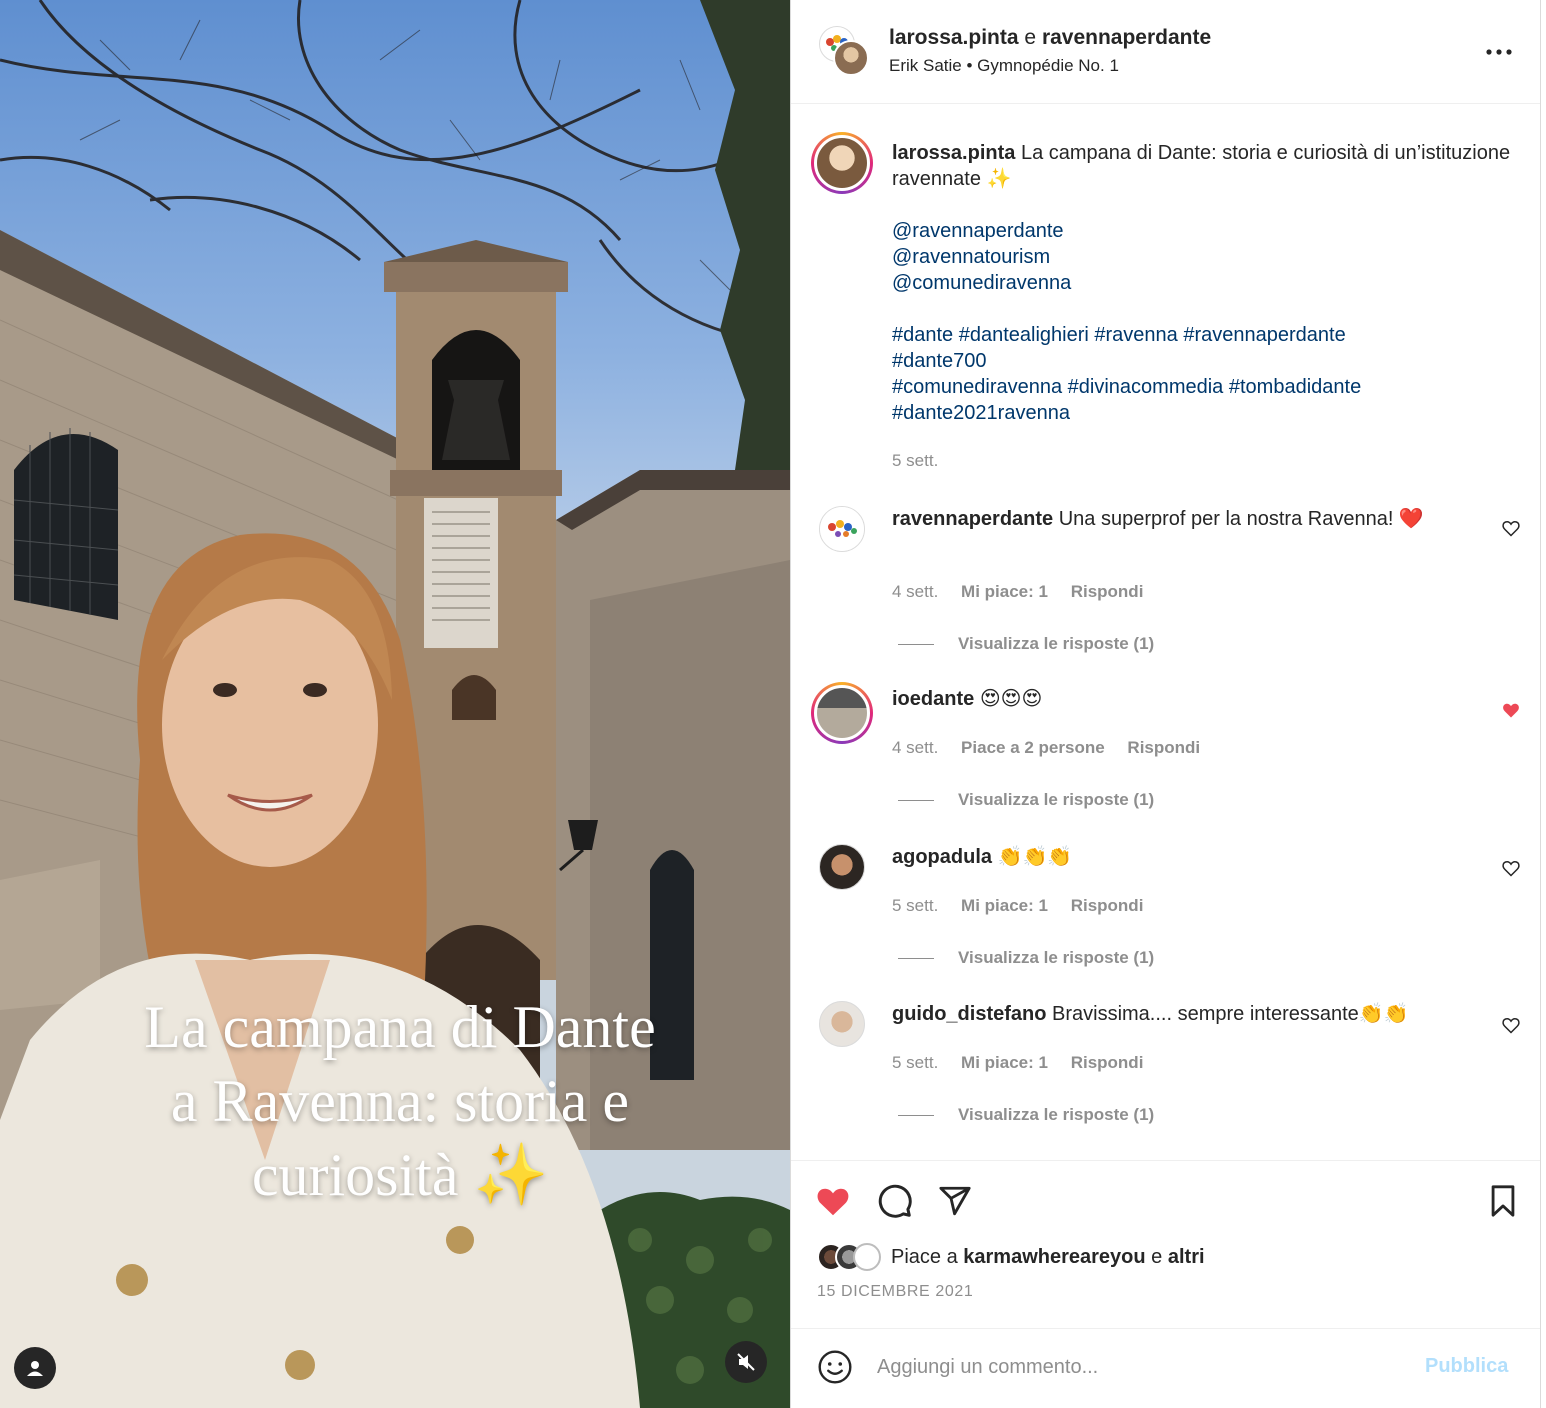 This screenshot has width=1546, height=1408. I want to click on smiley-icon, so click(835, 1367).